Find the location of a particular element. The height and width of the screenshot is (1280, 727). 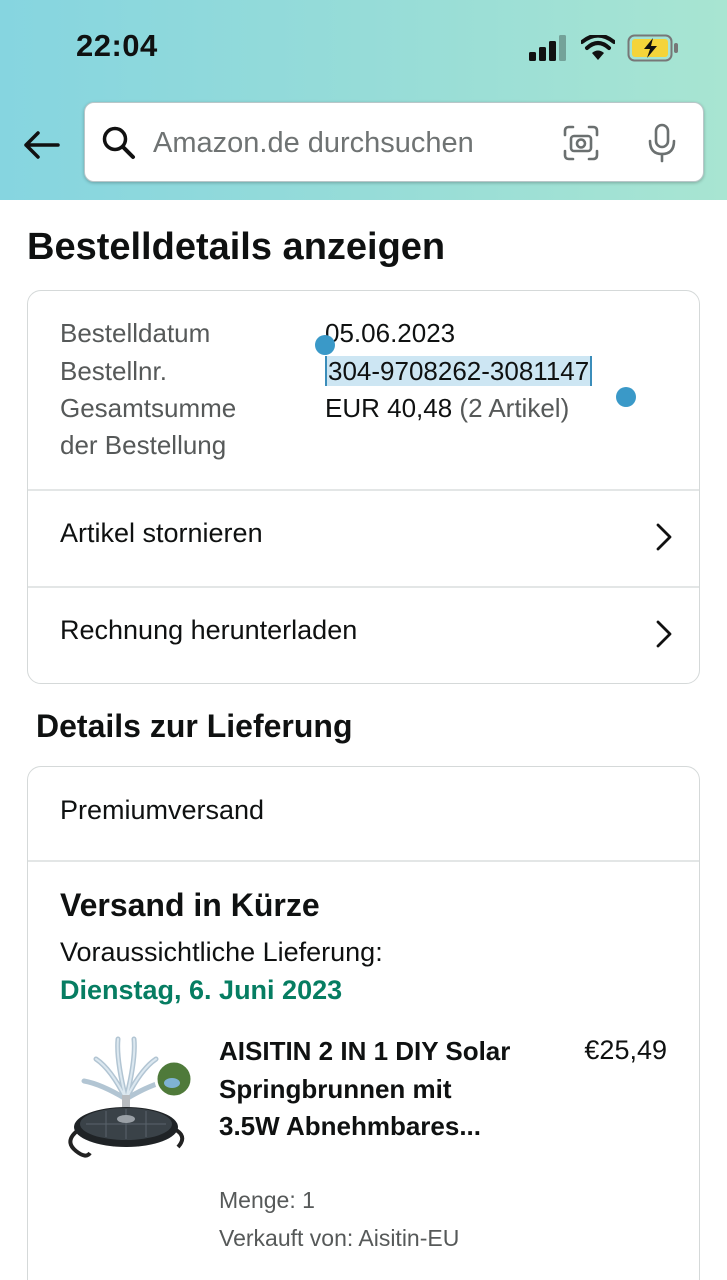

order-date-value: 05.06.2023 is located at coordinates (390, 333).